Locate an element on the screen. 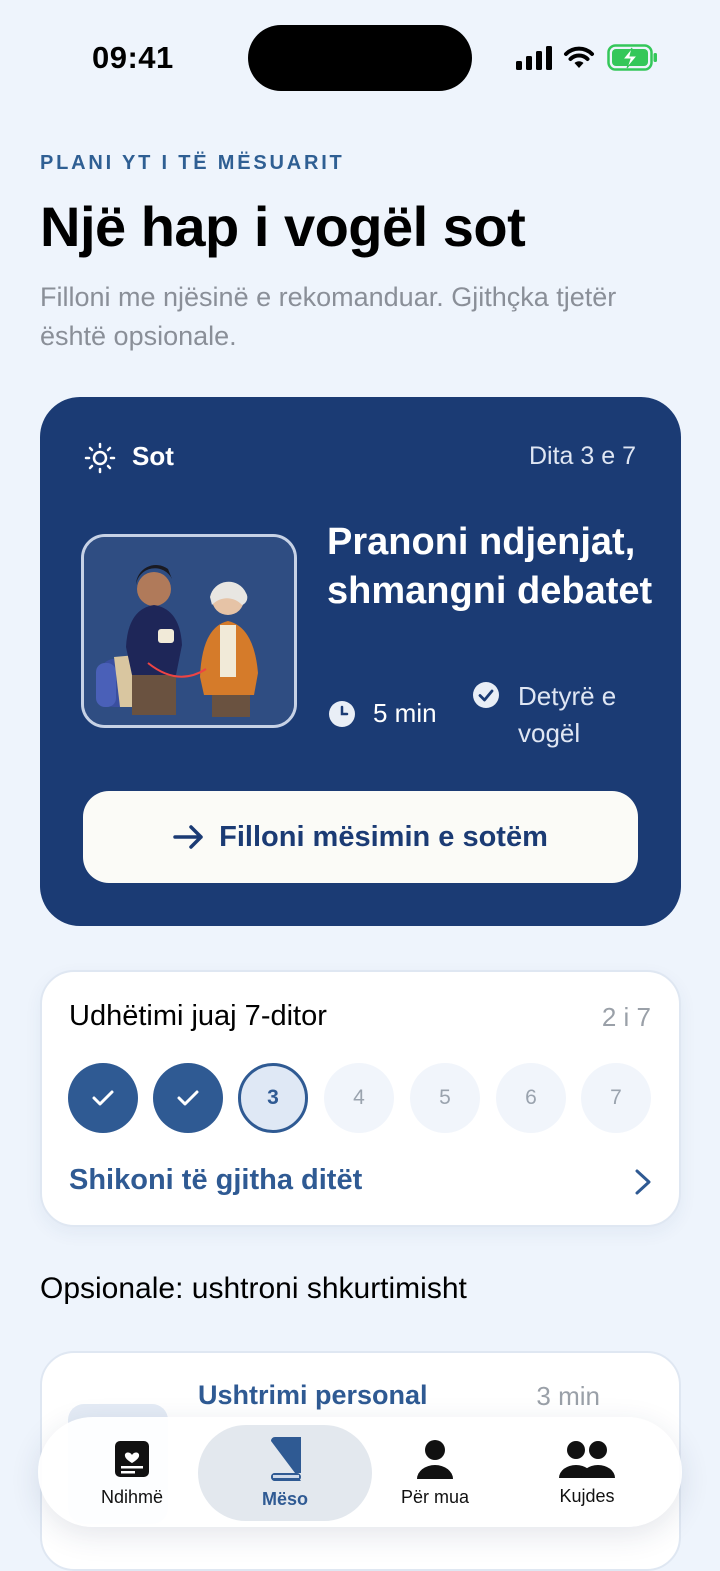 The width and height of the screenshot is (720, 1571). journey-step-5: 5 is located at coordinates (445, 1098).